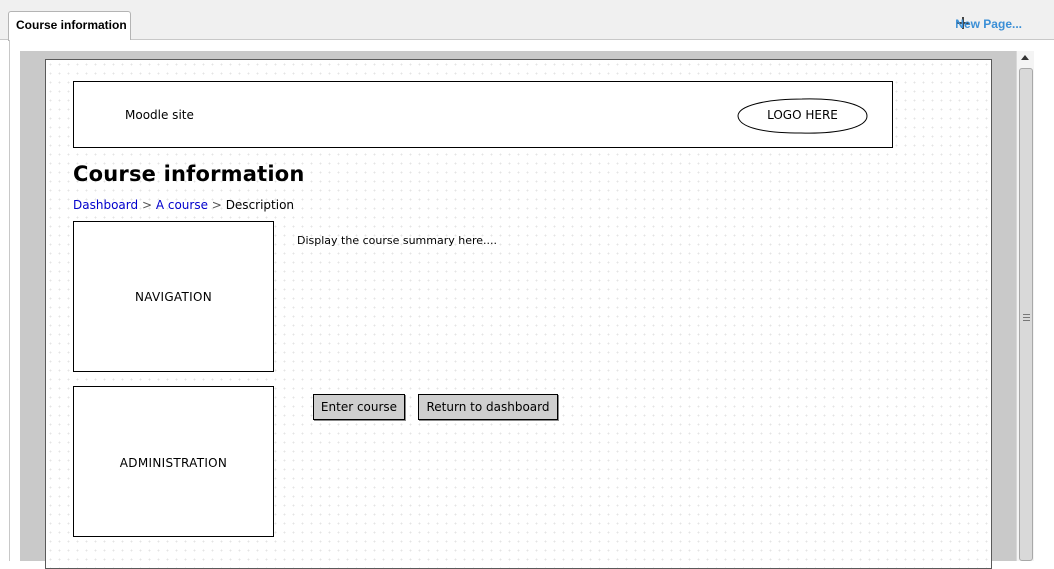  I want to click on enter-course-button: Enter course, so click(359, 407).